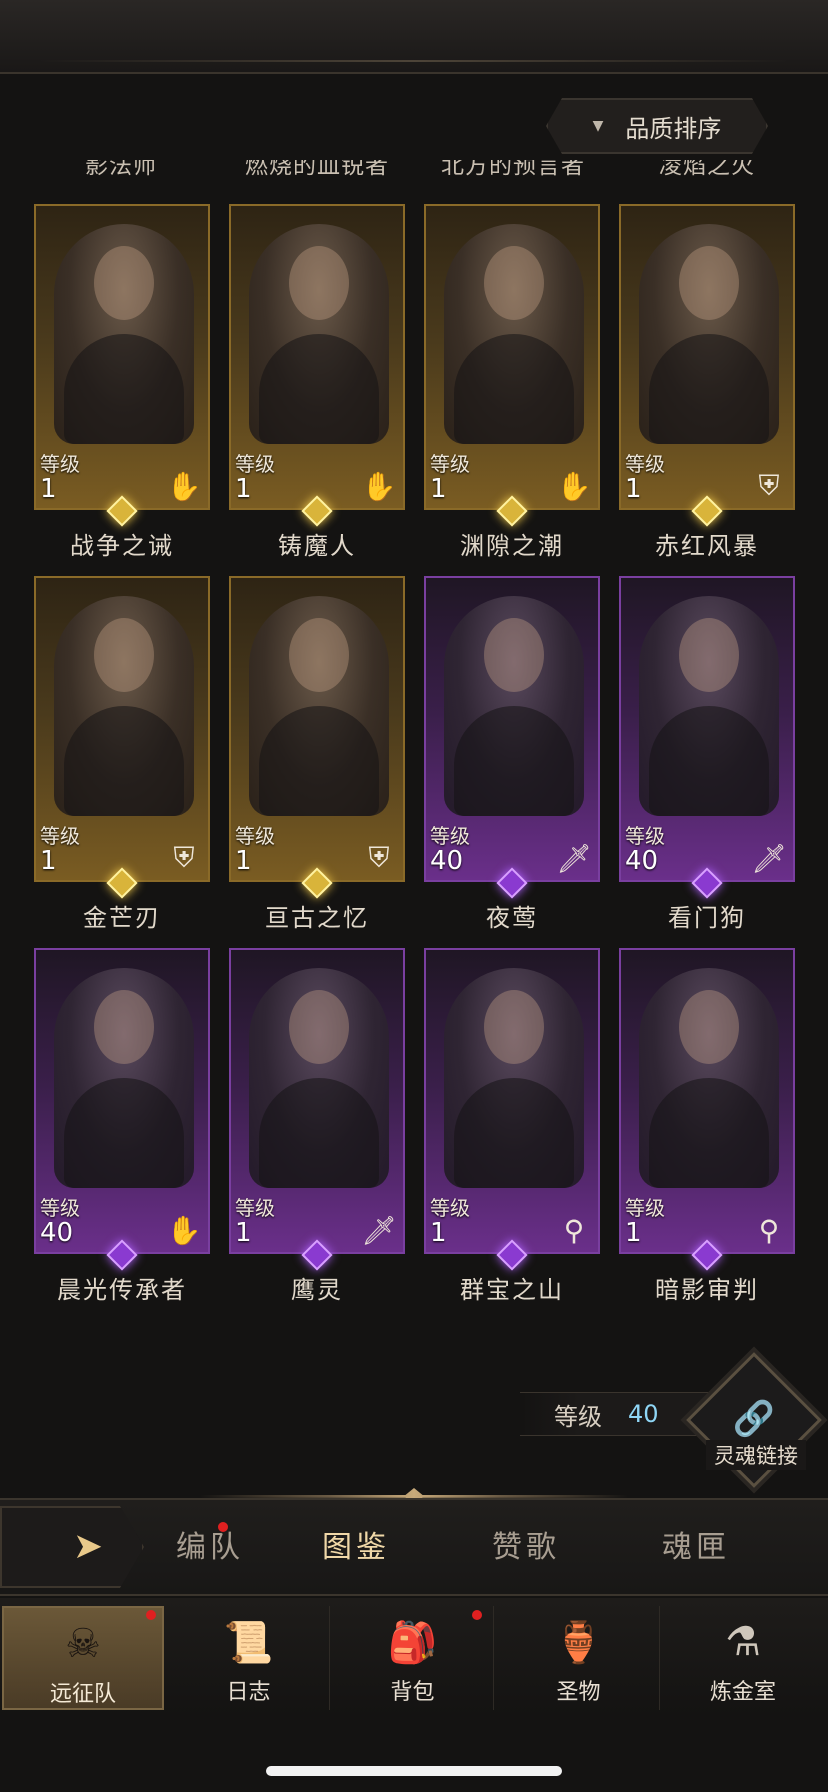  What do you see at coordinates (578, 1642) in the screenshot?
I see `relic-icon: 🏺` at bounding box center [578, 1642].